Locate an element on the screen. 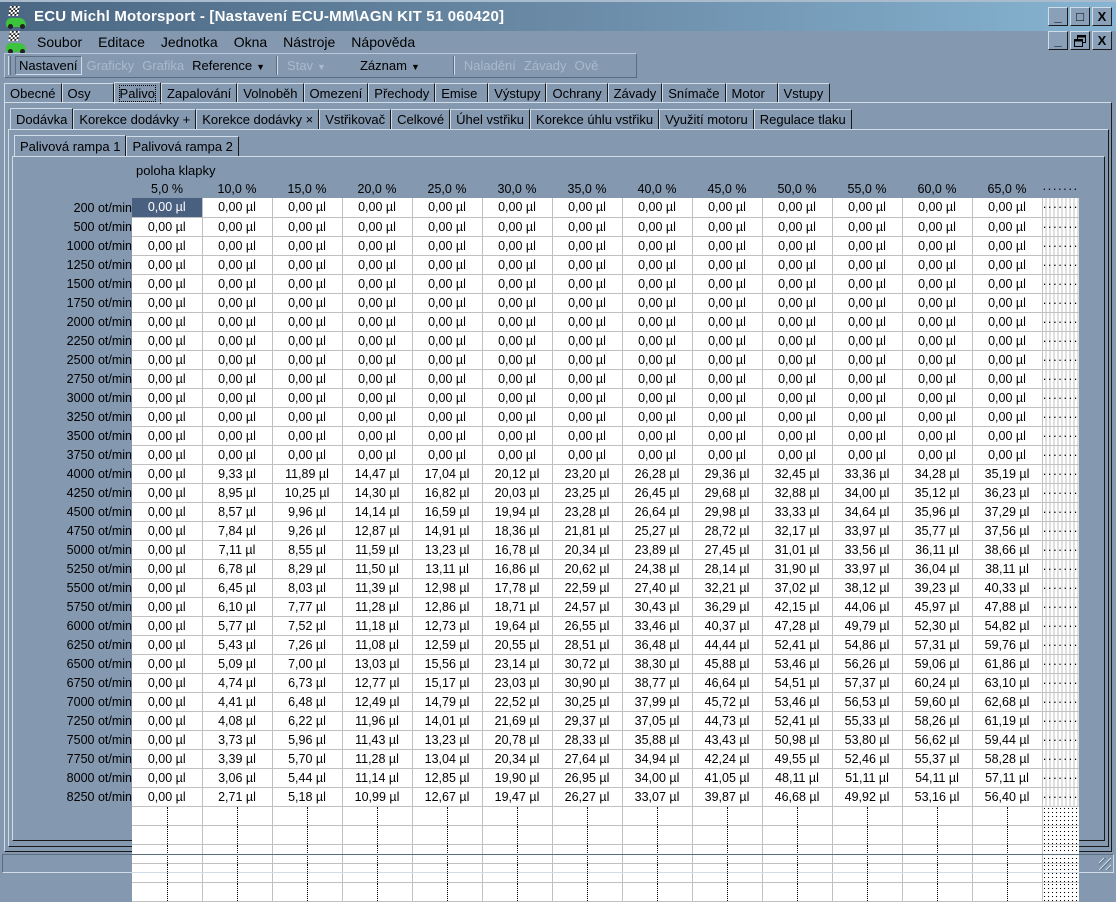 The width and height of the screenshot is (1116, 902). map-cell: 3,39 µl is located at coordinates (237, 759).